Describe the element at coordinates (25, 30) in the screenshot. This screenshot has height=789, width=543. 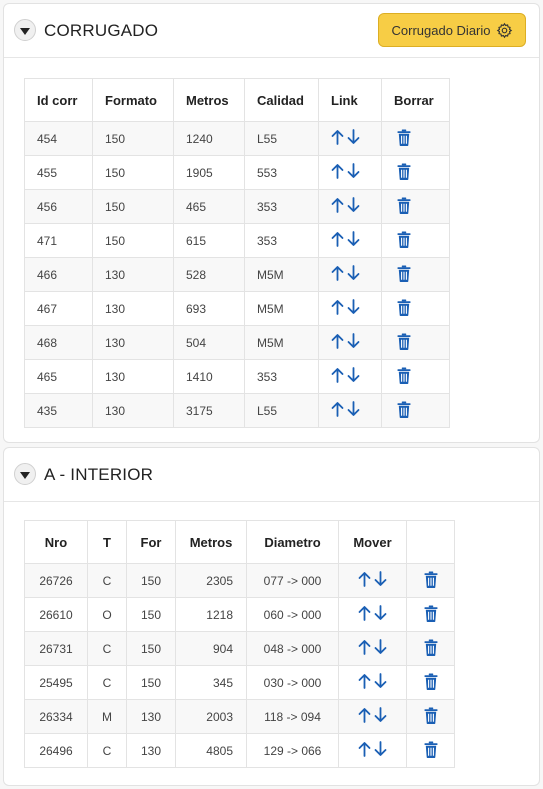
I see `collapse-toggle-corrugado` at that location.